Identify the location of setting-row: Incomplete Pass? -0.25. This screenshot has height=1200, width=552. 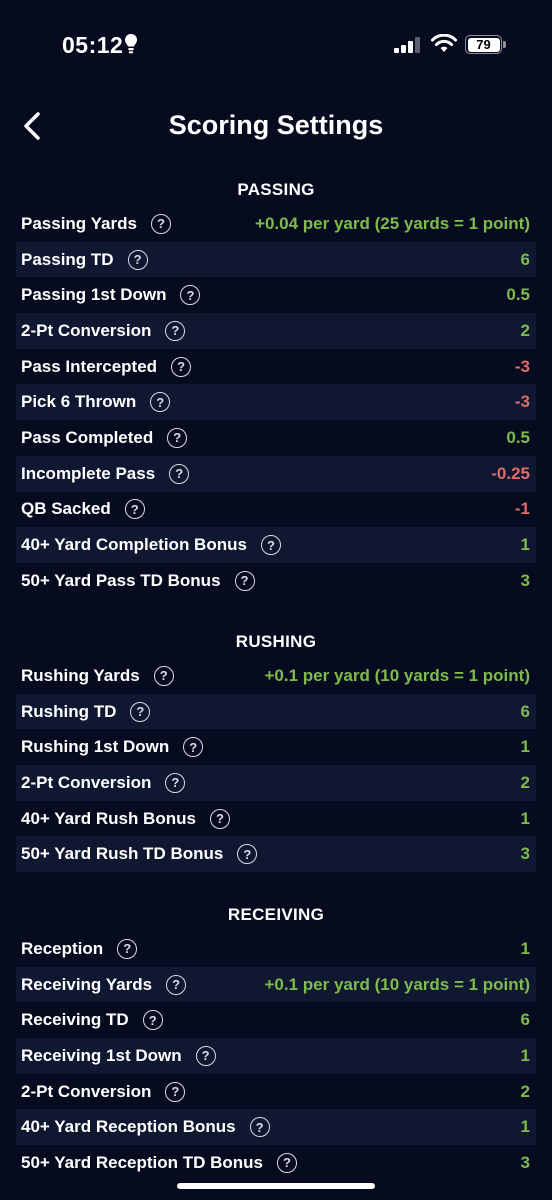
(276, 473).